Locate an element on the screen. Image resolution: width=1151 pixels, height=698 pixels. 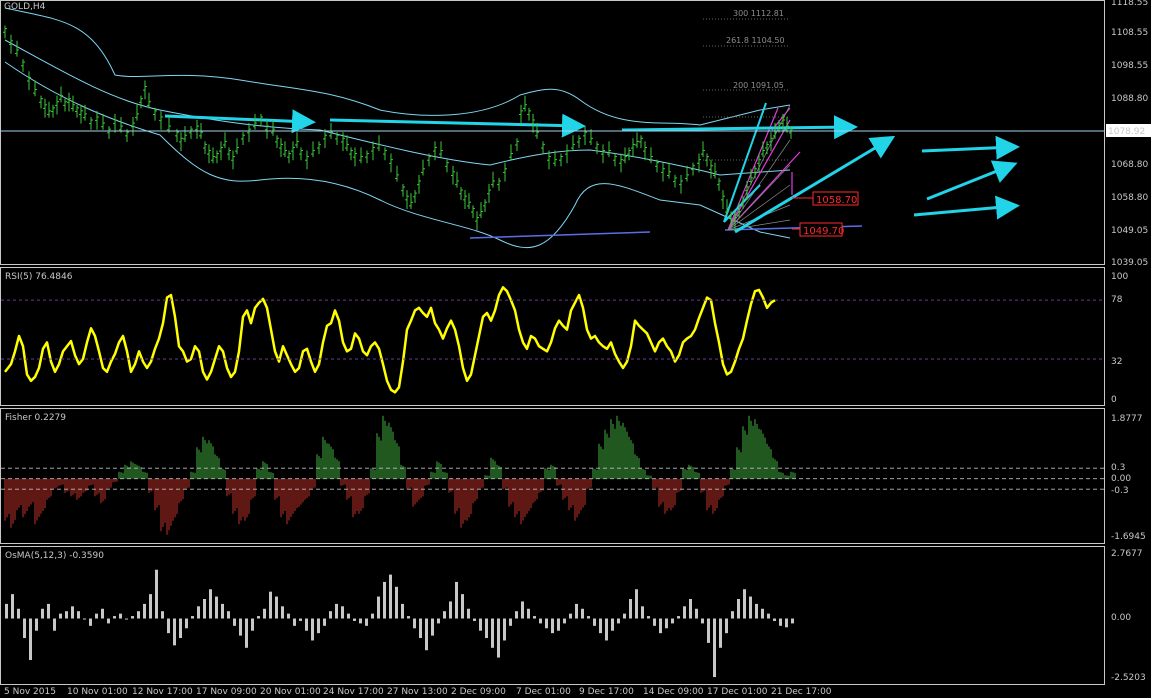
fibo-label-200: 200 1091.05 is located at coordinates (758, 85).